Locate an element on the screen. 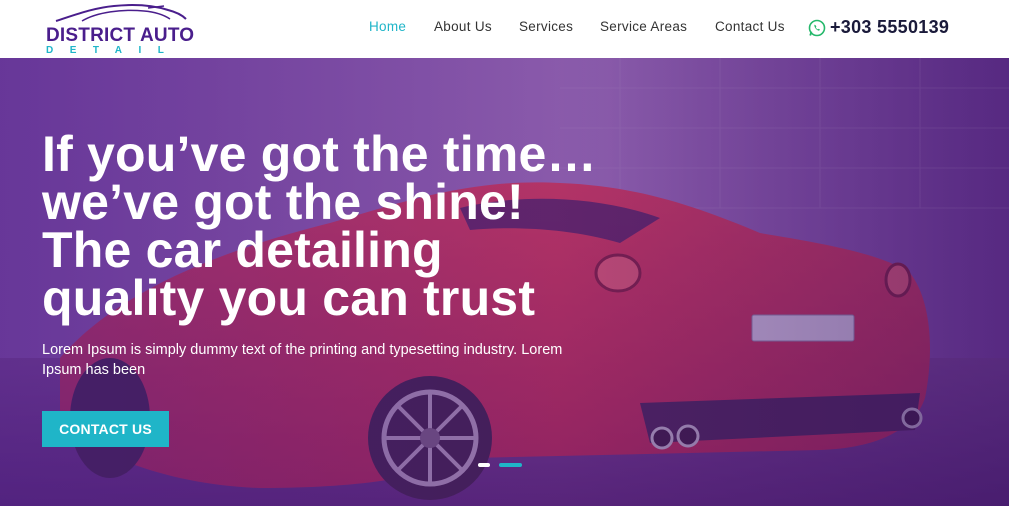 This screenshot has height=506, width=1012. slider-dot-active is located at coordinates (510, 465).